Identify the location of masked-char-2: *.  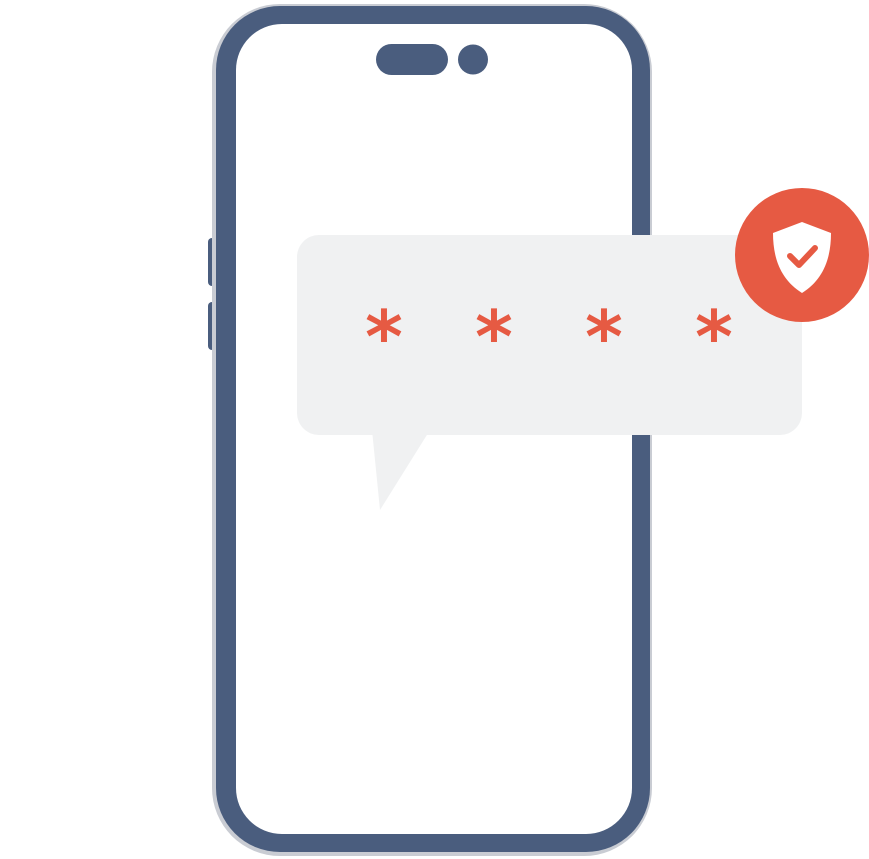
(494, 337).